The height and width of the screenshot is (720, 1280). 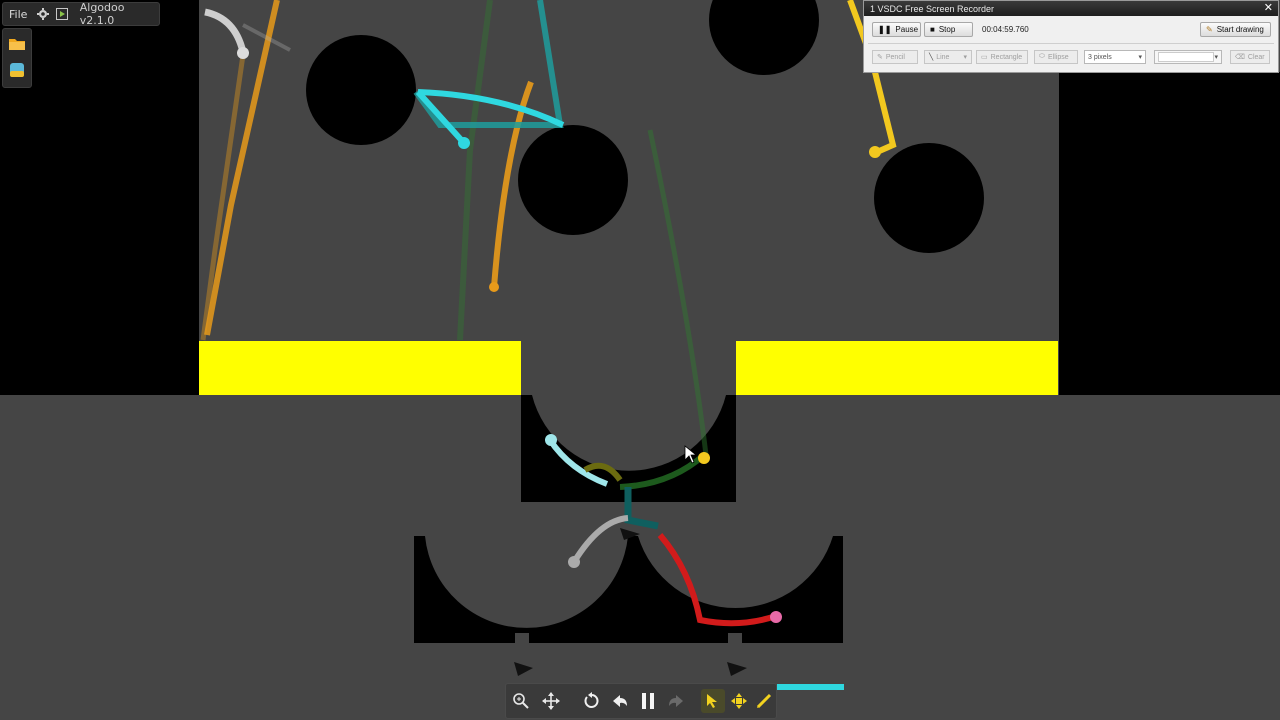 I want to click on line-button: ╲ Line ▾, so click(x=948, y=57).